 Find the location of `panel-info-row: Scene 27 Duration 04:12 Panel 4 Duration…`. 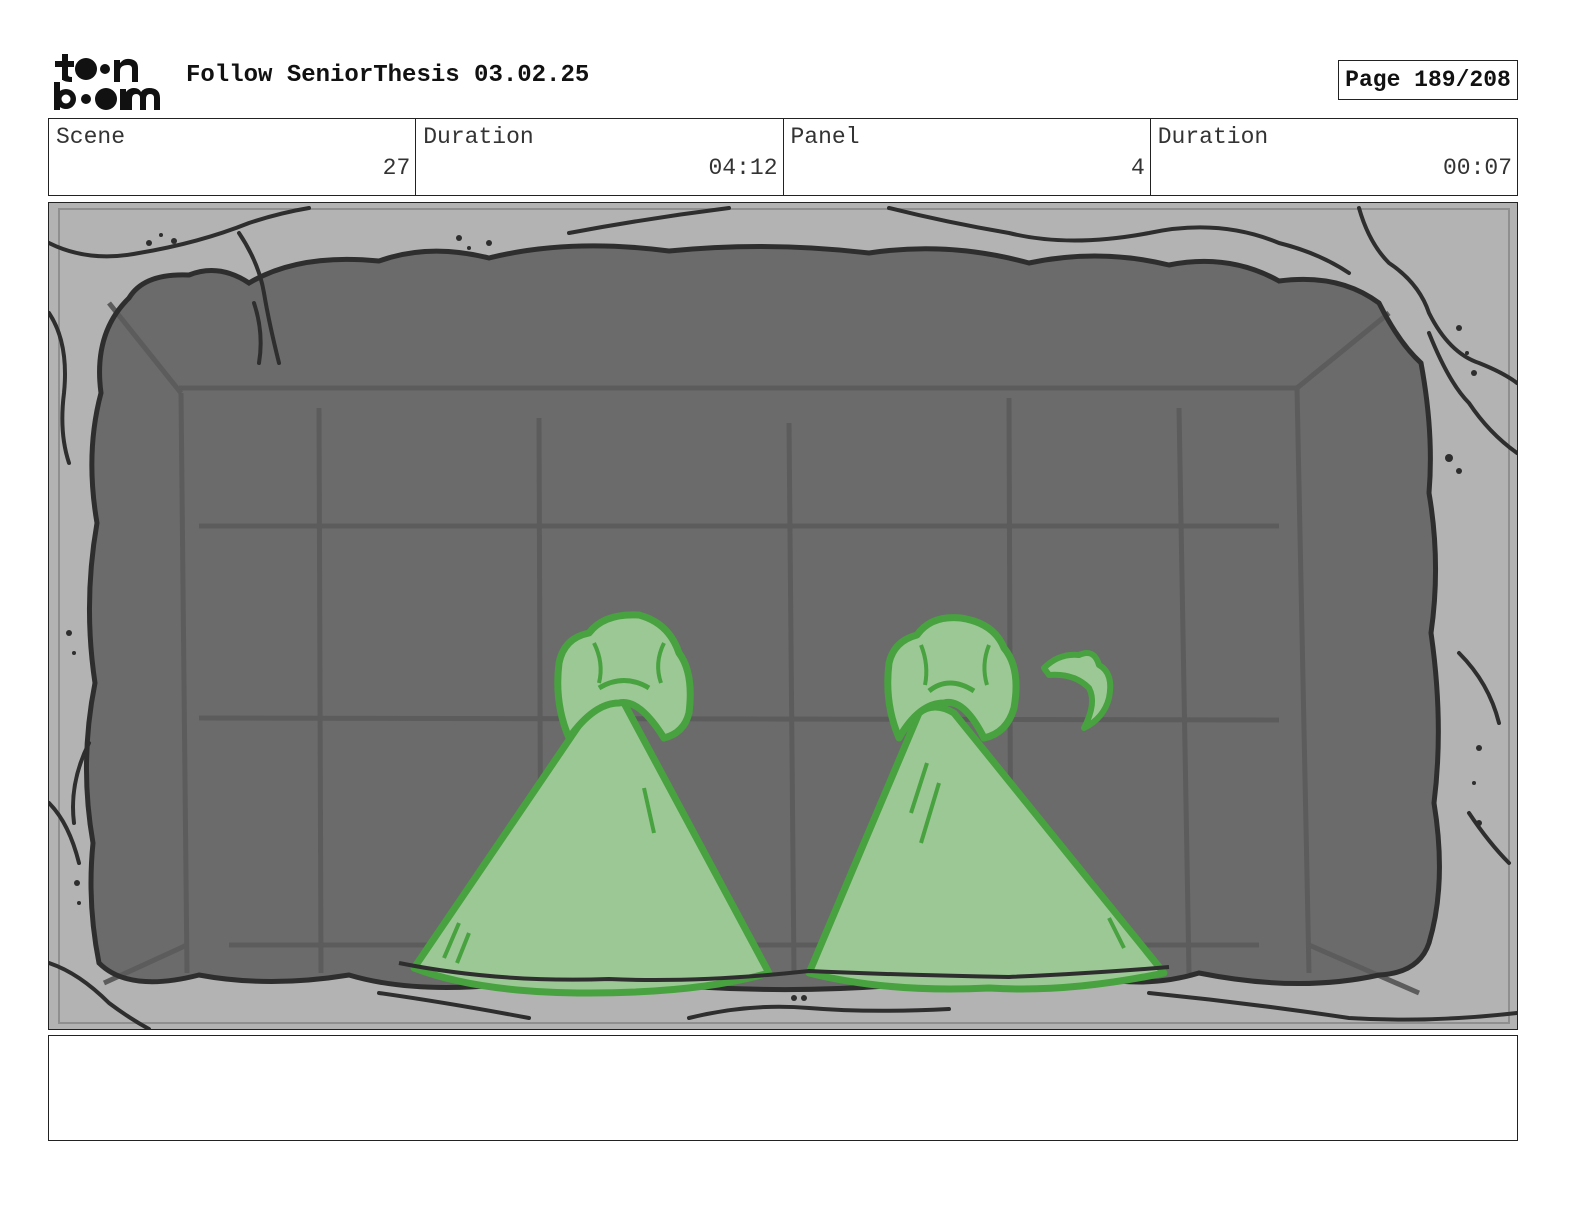

panel-info-row: Scene 27 Duration 04:12 Panel 4 Duration… is located at coordinates (783, 157).